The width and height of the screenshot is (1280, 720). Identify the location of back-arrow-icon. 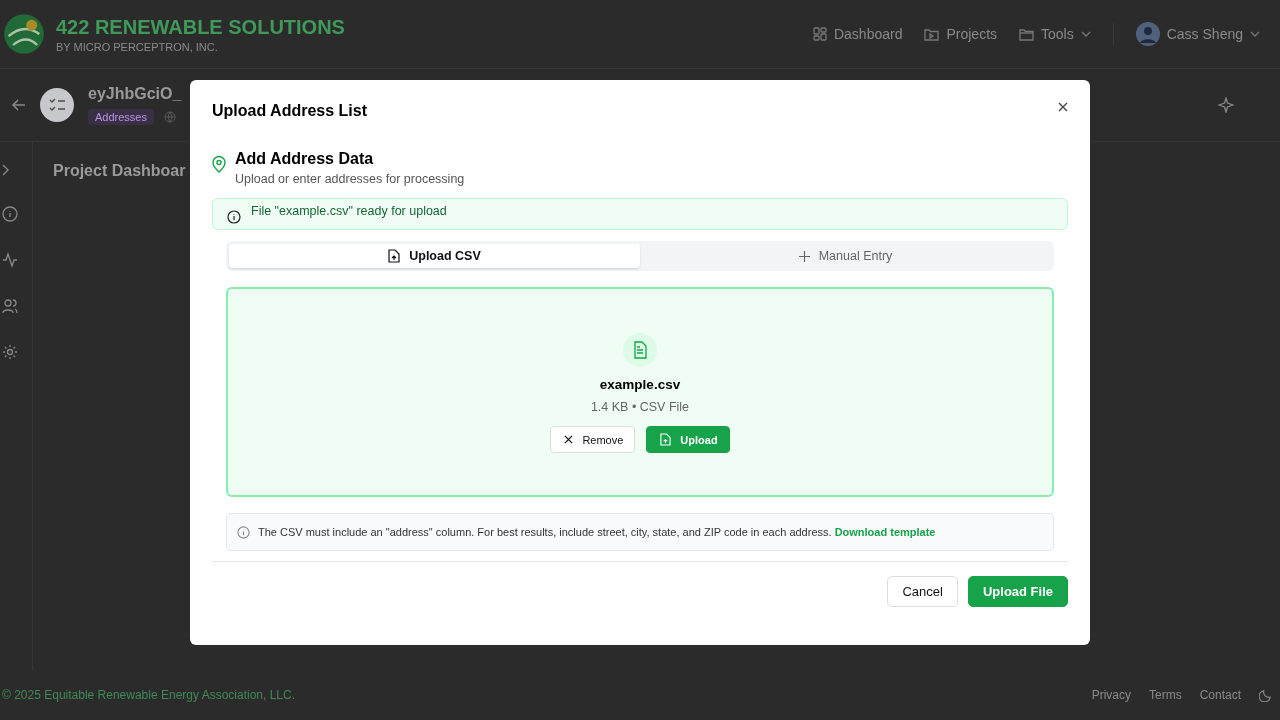
(19, 105).